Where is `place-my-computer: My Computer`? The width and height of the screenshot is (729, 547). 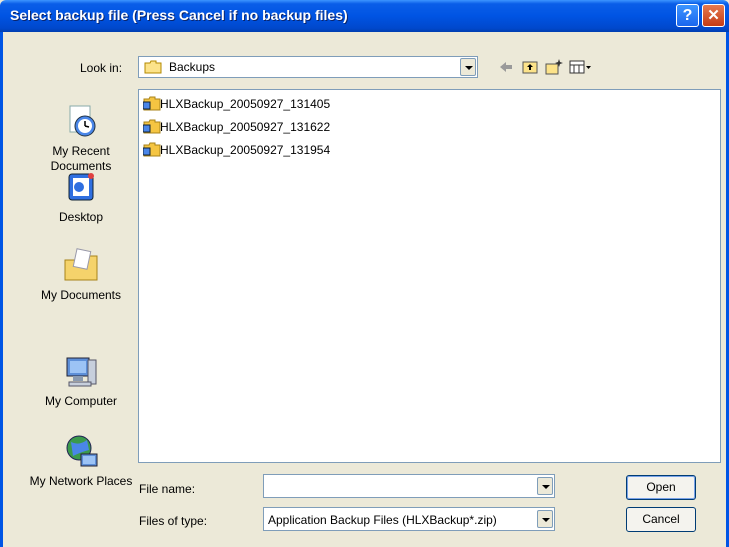
place-my-computer: My Computer is located at coordinates (81, 380).